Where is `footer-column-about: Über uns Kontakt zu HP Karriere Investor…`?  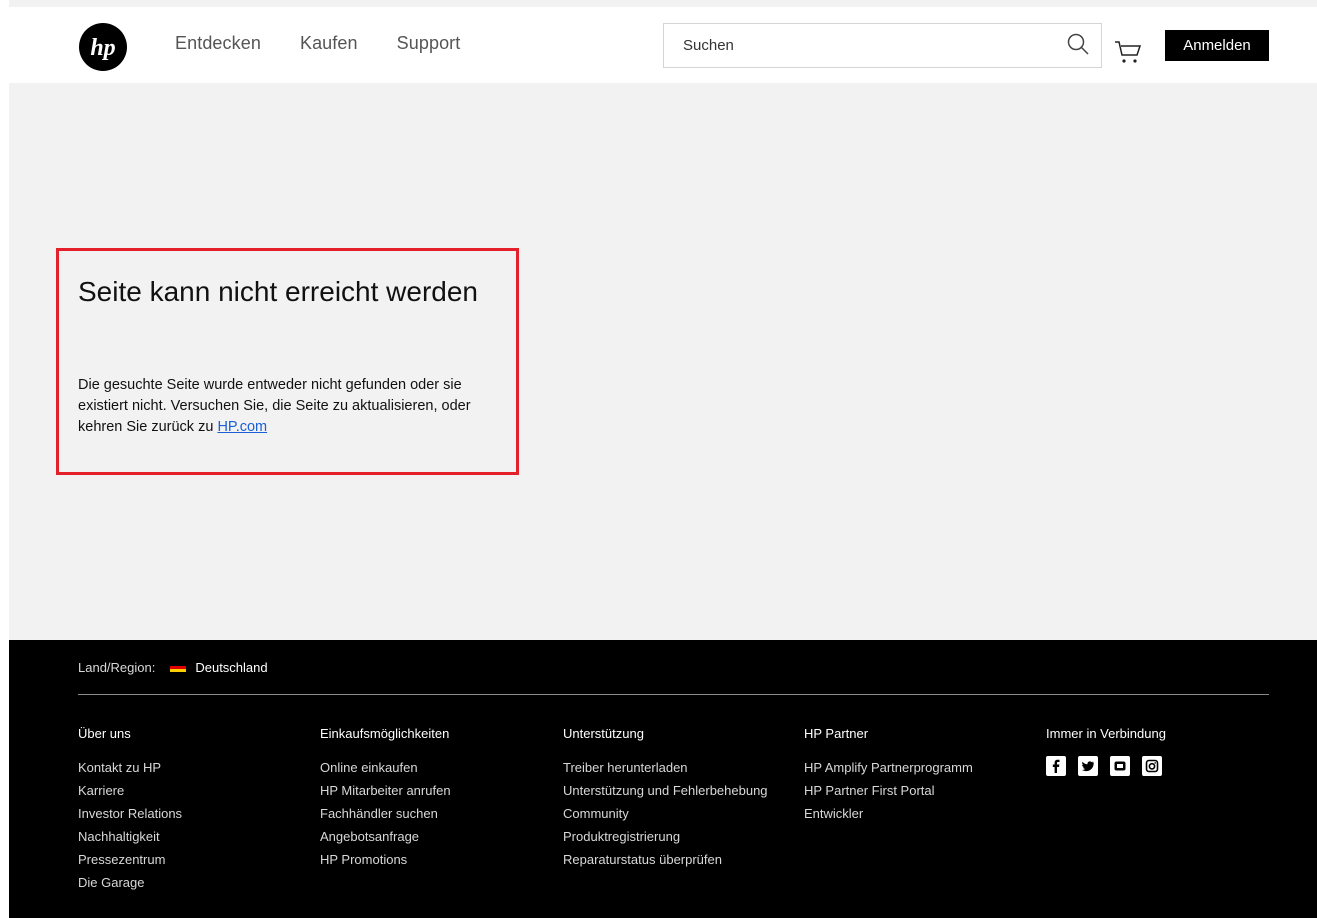
footer-column-about: Über uns Kontakt zu HP Karriere Investor… is located at coordinates (130, 810).